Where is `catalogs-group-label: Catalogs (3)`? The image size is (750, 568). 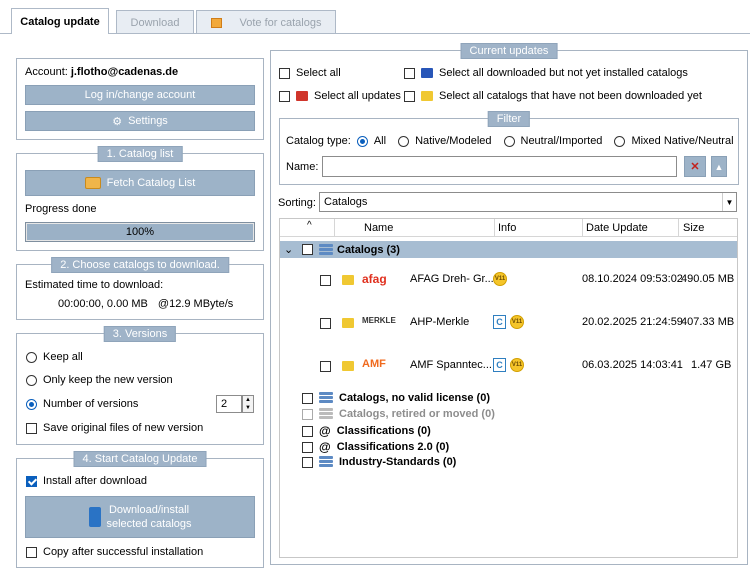 catalogs-group-label: Catalogs (3) is located at coordinates (368, 249).